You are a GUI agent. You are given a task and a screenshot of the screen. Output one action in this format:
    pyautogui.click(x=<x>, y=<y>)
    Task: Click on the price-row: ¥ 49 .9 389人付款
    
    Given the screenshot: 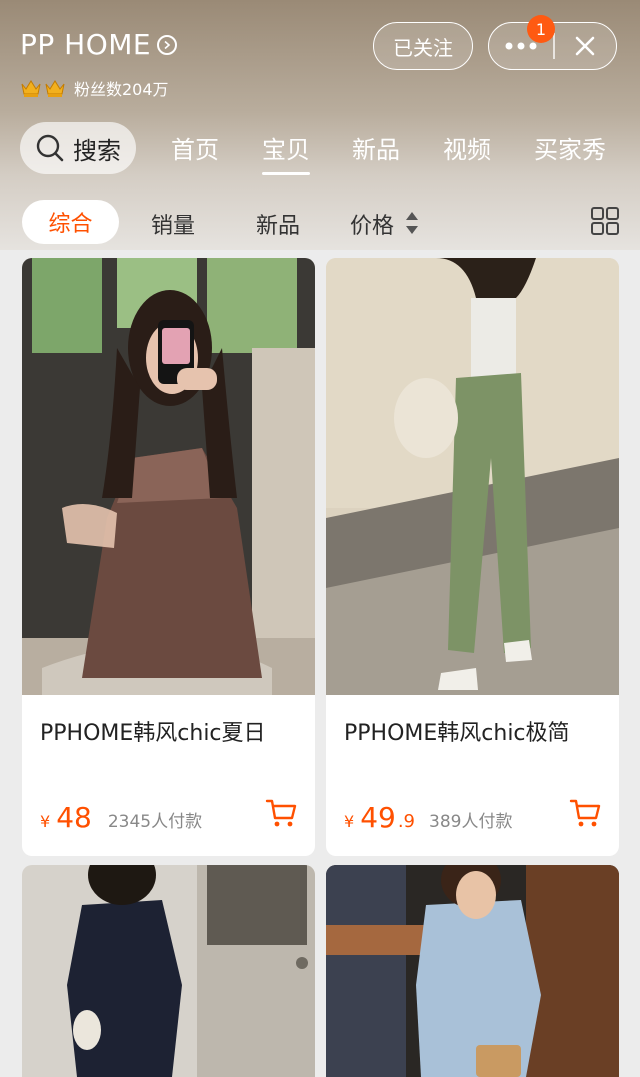 What is the action you would take?
    pyautogui.click(x=428, y=817)
    